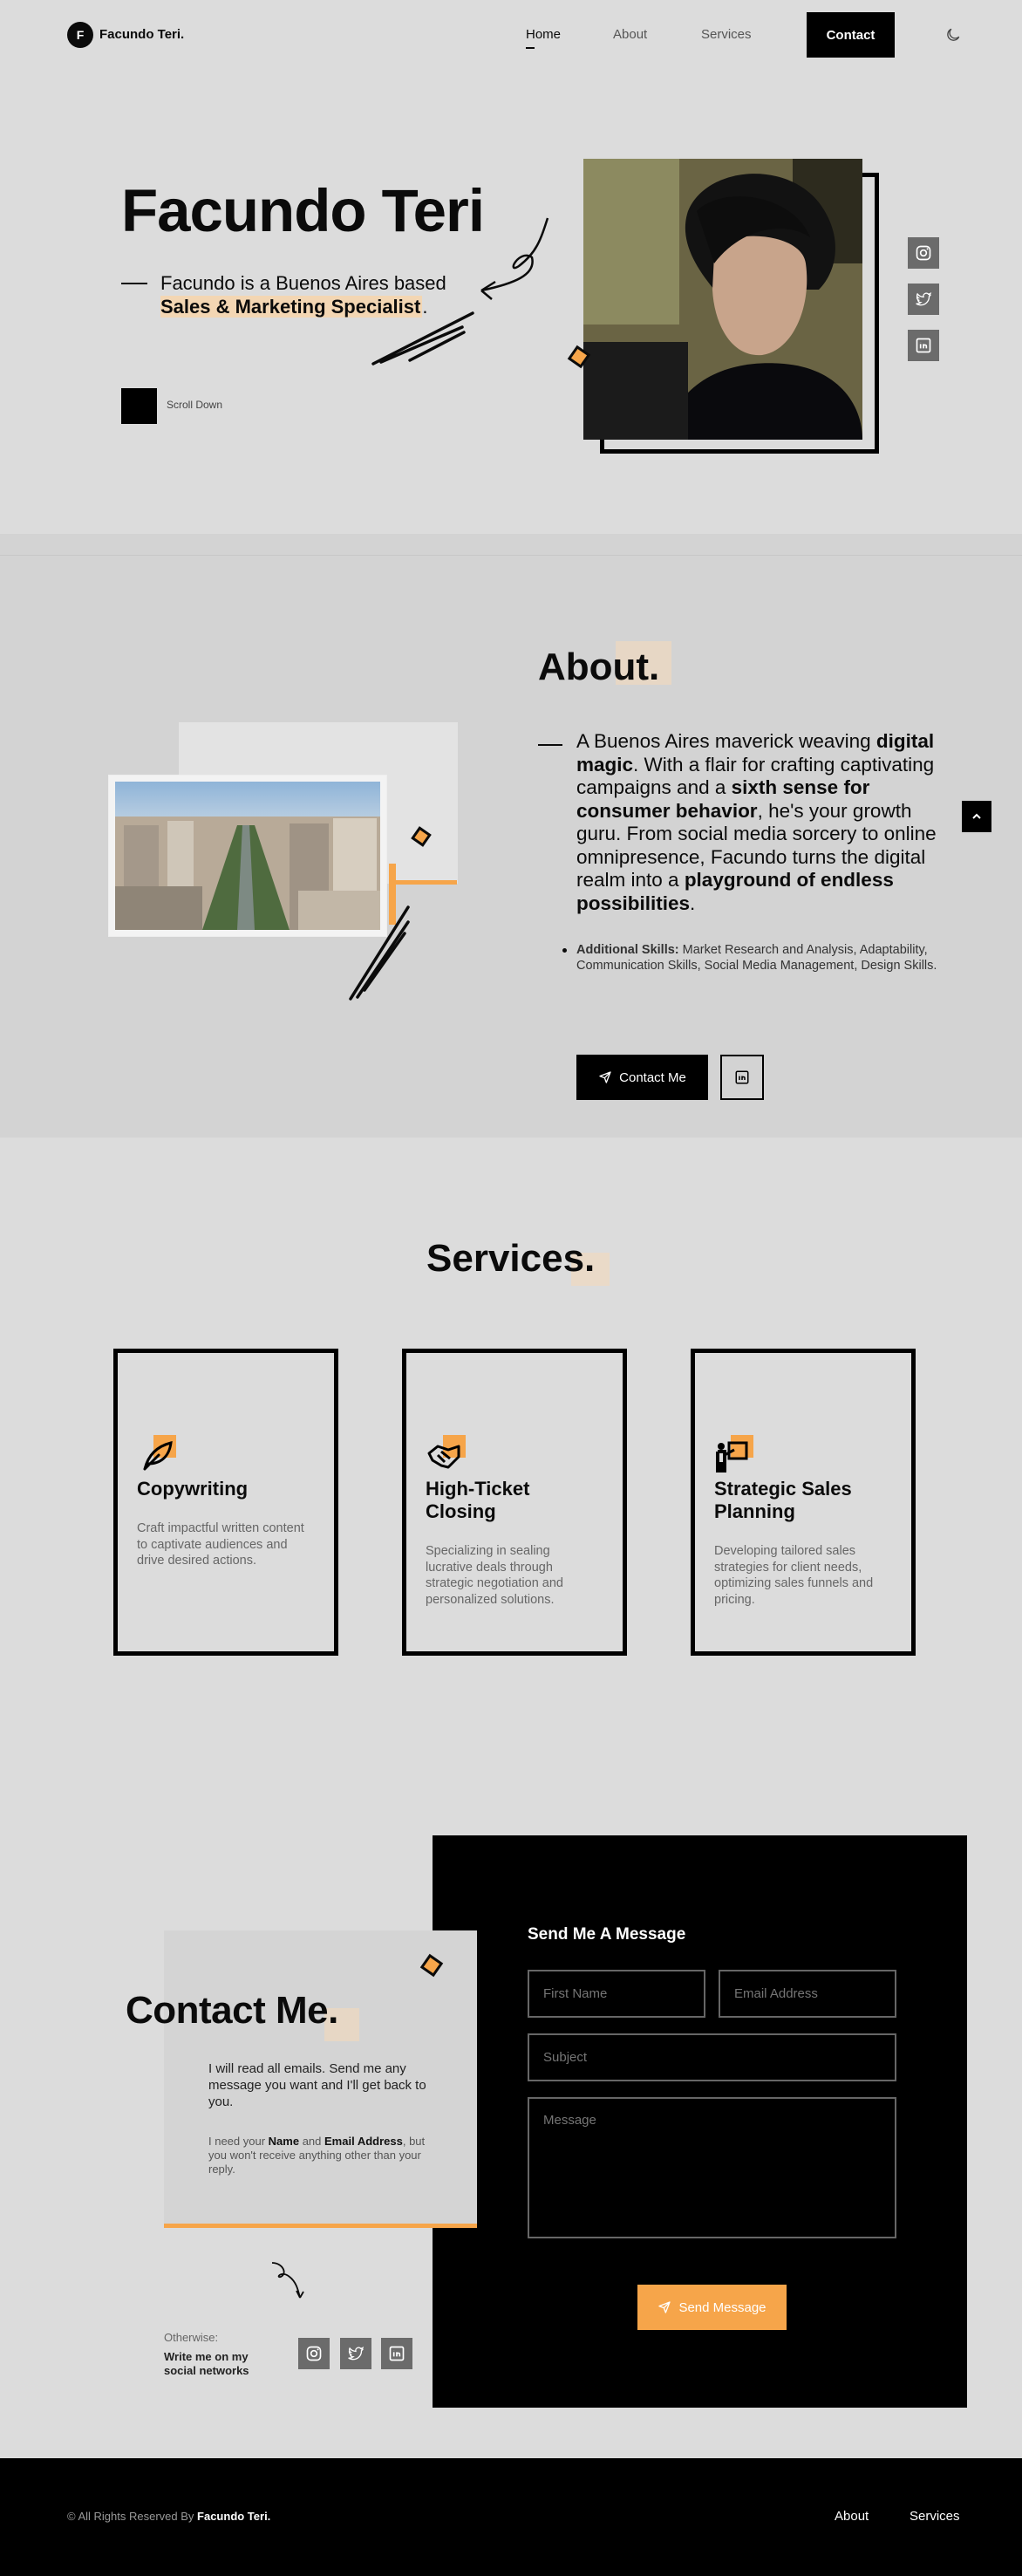  What do you see at coordinates (543, 34) in the screenshot?
I see `nav-link-home: Home` at bounding box center [543, 34].